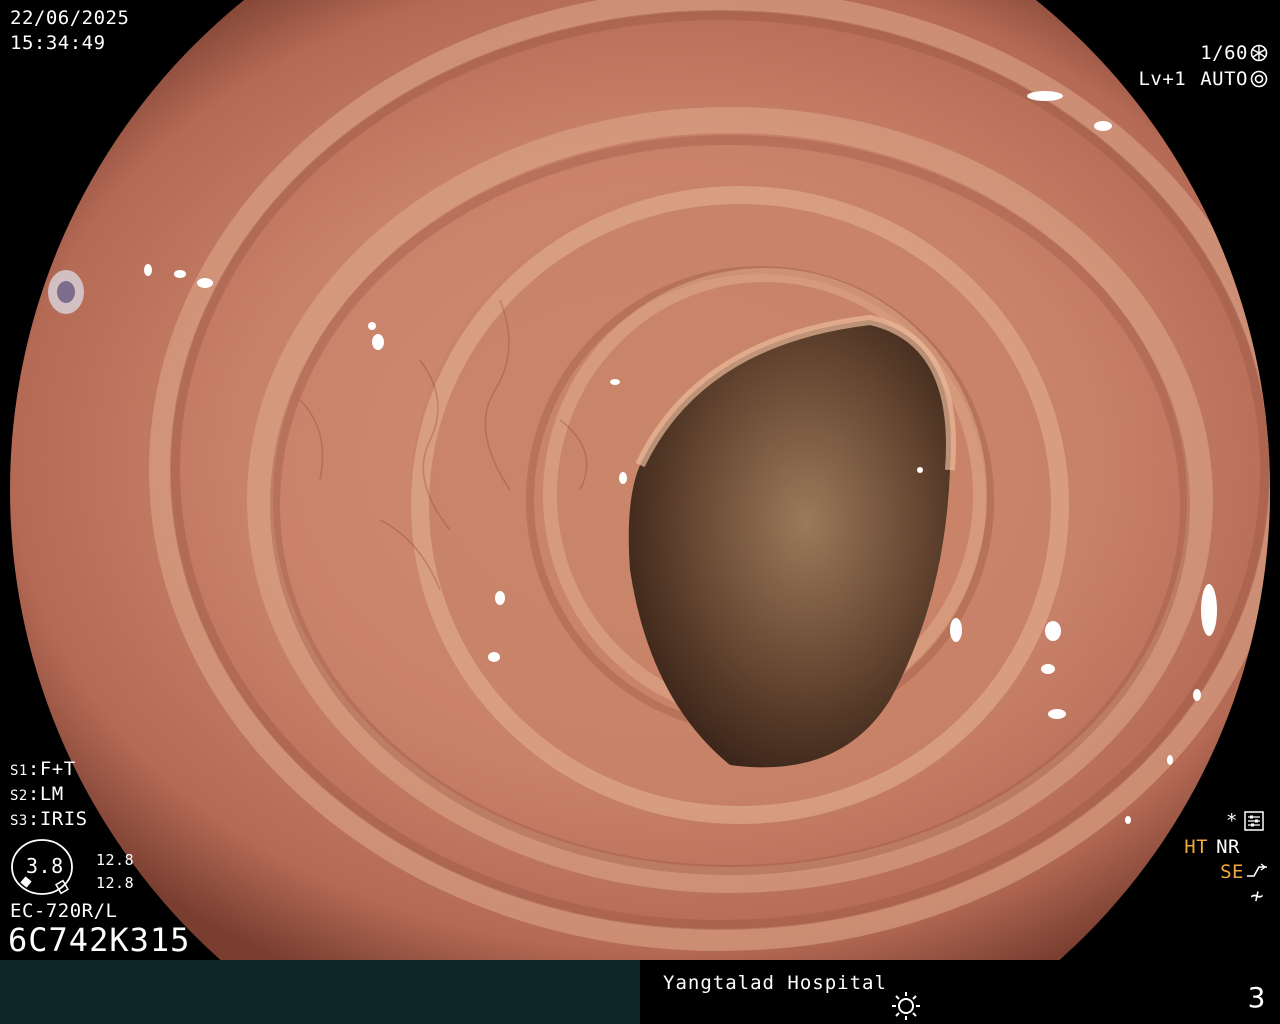  Describe the element at coordinates (1257, 896) in the screenshot. I see `filter-indicator: ≁` at that location.